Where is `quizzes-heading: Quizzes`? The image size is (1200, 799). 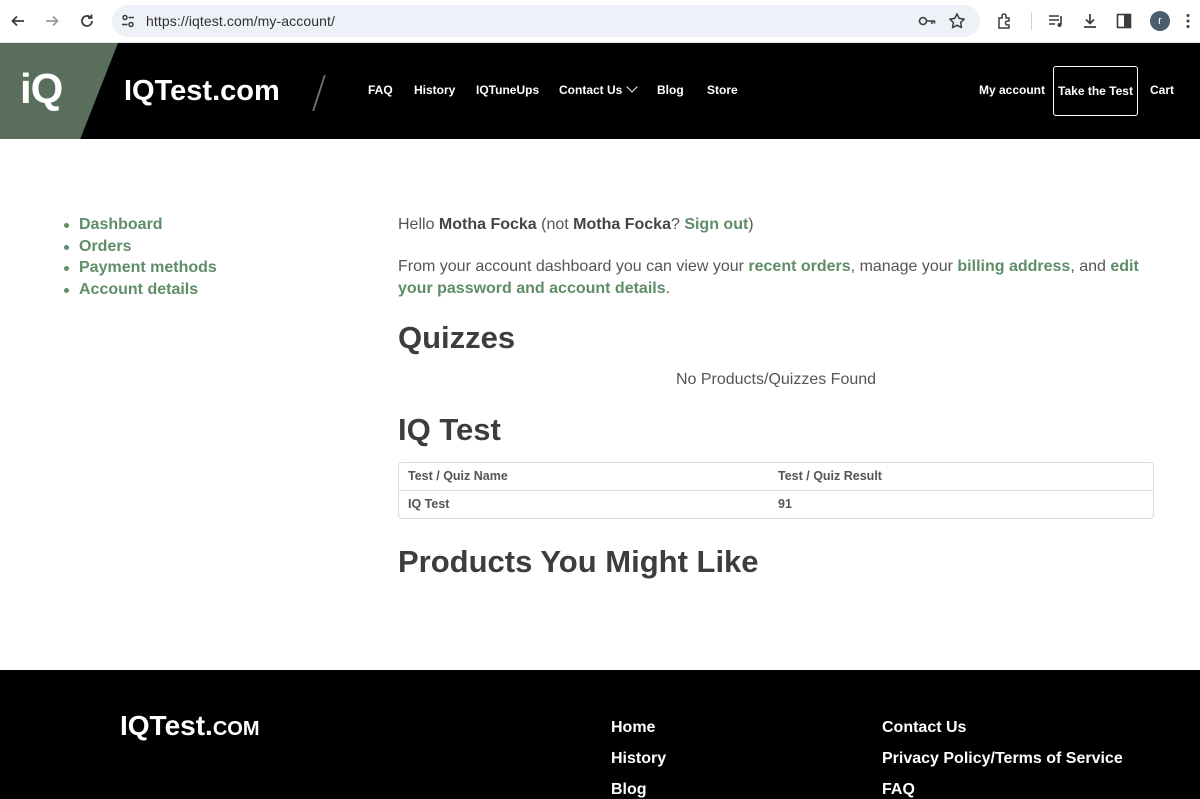 quizzes-heading: Quizzes is located at coordinates (457, 337).